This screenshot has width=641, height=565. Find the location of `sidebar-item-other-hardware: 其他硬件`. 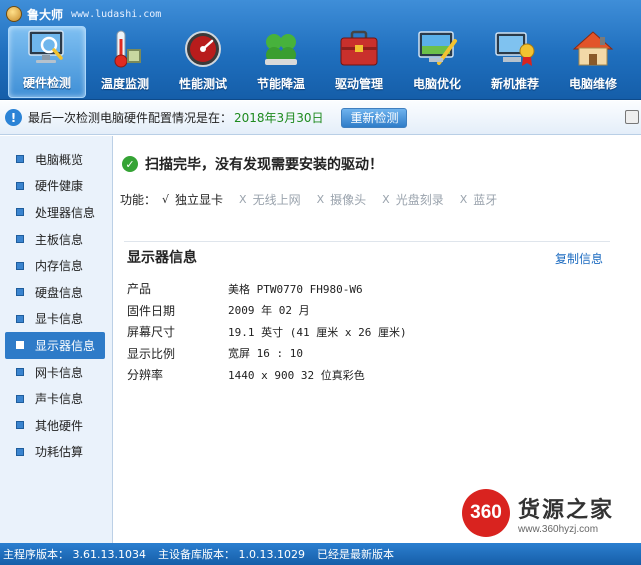

sidebar-item-other-hardware: 其他硬件 is located at coordinates (56, 425).